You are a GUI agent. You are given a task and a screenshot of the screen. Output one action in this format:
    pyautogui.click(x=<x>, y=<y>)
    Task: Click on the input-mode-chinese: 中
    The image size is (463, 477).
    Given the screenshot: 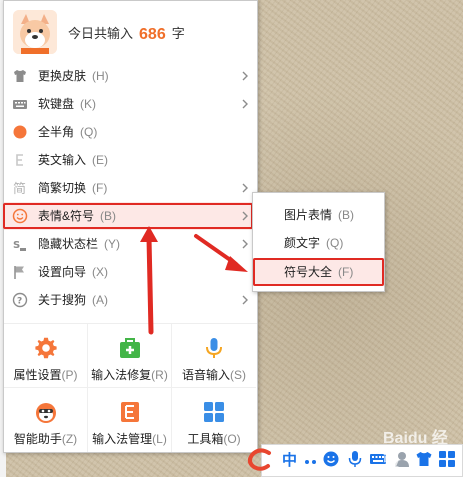 What is the action you would take?
    pyautogui.click(x=289, y=459)
    